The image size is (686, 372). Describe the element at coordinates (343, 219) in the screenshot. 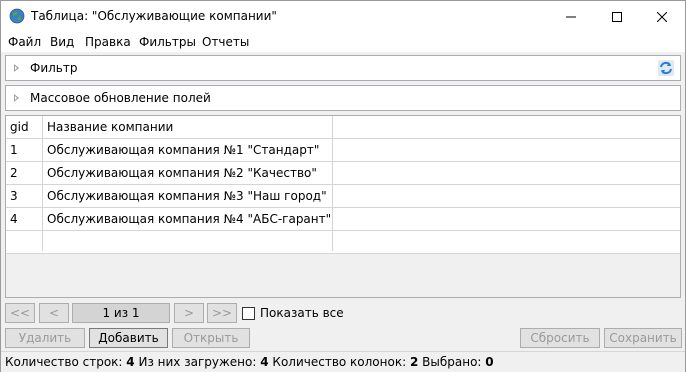

I see `table-row: 4 Обслуживающая компания №4 "АБС-гарант"` at that location.